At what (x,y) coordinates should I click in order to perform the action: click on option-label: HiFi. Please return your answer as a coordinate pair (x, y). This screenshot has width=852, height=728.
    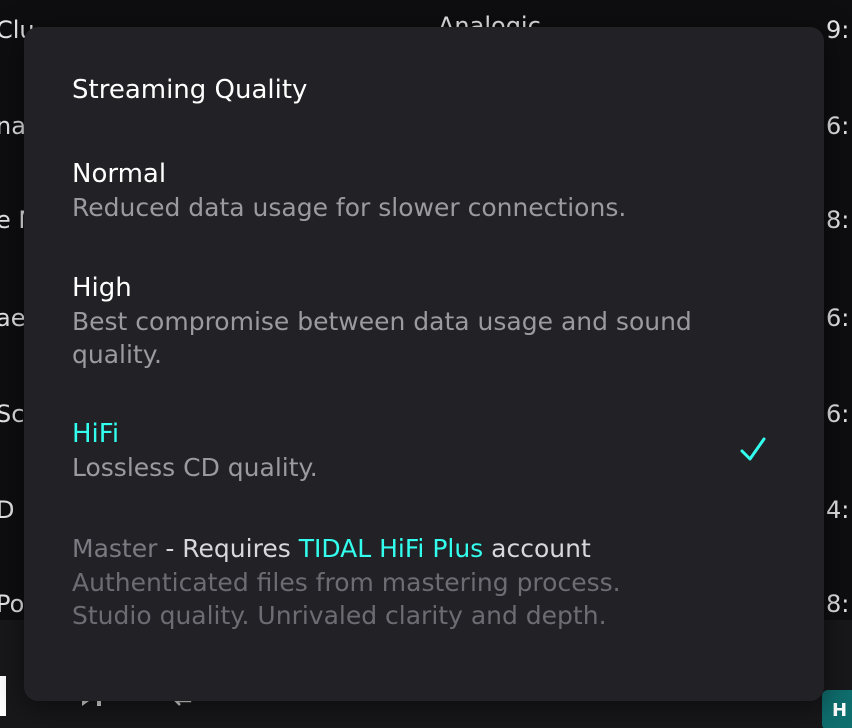
    Looking at the image, I should click on (96, 434).